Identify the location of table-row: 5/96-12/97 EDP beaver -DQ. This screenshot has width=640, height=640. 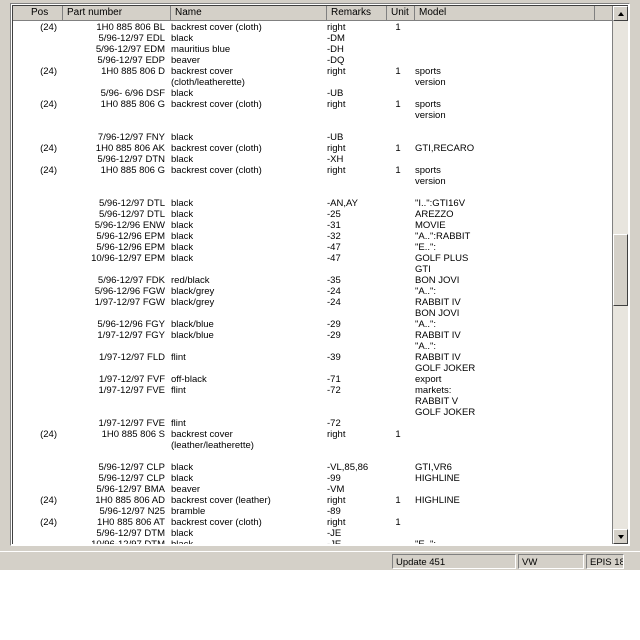
(320, 60).